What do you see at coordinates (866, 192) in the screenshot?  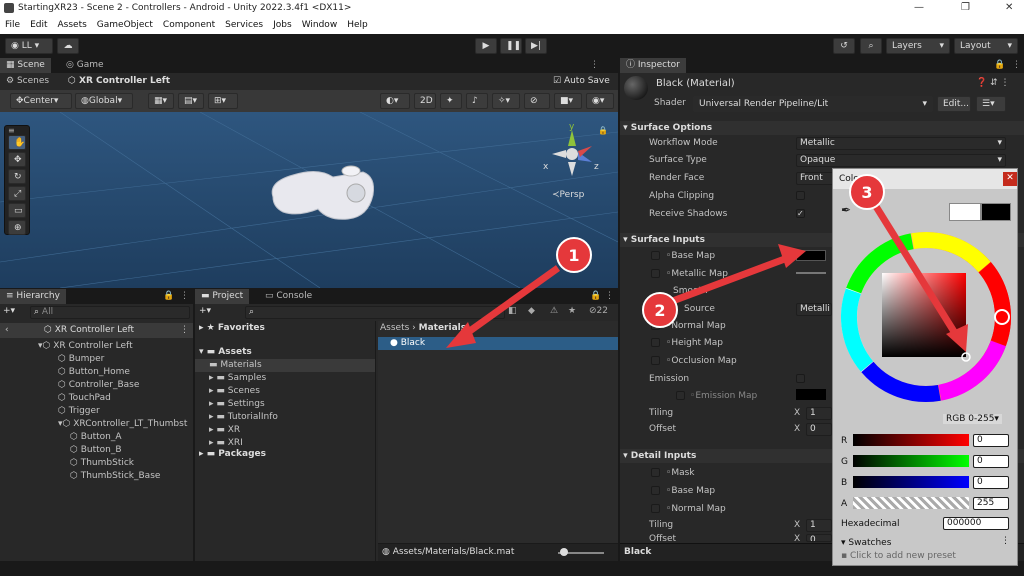 I see `callout-3-text: 3` at bounding box center [866, 192].